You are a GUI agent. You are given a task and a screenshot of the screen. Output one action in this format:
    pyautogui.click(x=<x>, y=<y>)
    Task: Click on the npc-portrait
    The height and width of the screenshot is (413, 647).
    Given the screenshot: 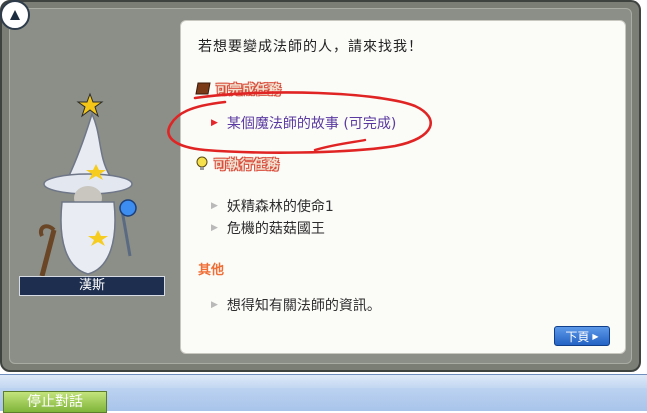 What is the action you would take?
    pyautogui.click(x=93, y=190)
    